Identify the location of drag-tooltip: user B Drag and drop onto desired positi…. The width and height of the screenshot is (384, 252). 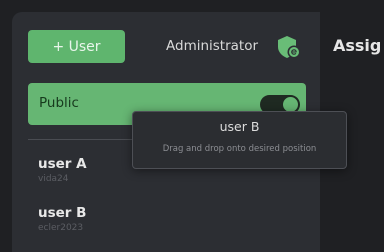
(239, 140).